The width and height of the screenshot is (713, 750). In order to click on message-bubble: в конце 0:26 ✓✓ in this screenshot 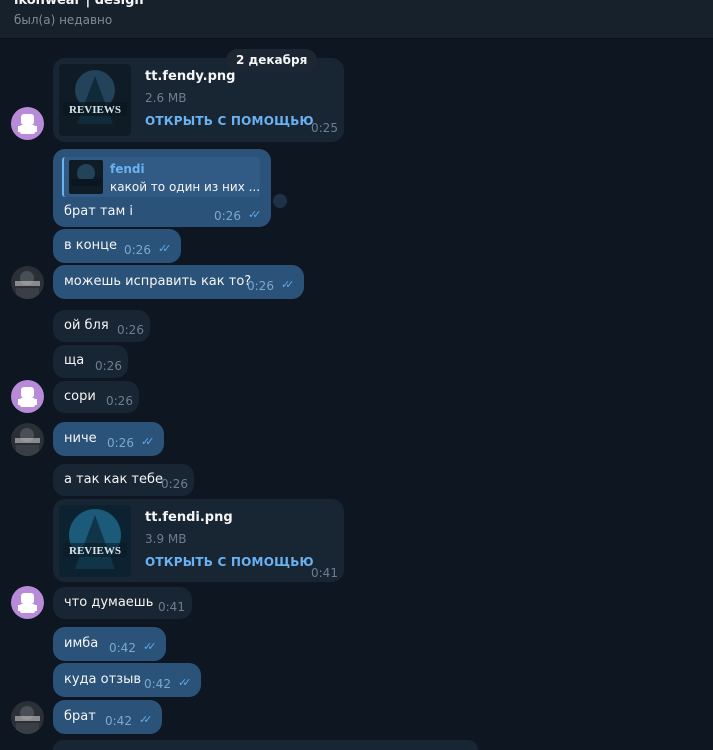, I will do `click(117, 246)`.